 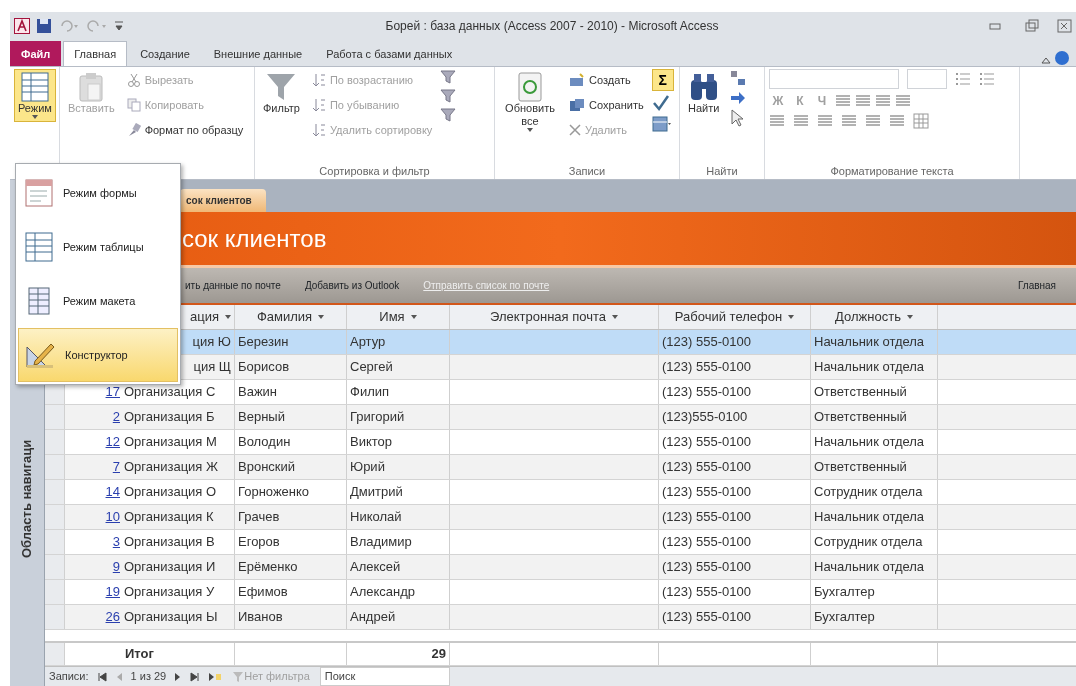 What do you see at coordinates (281, 87) in the screenshot?
I see `funnel-icon` at bounding box center [281, 87].